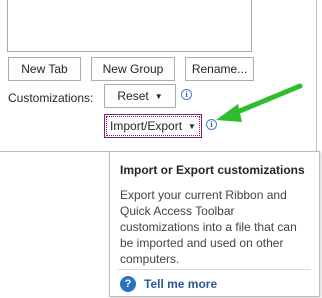 This screenshot has width=322, height=298. Describe the element at coordinates (259, 102) in the screenshot. I see `green-arrow-icon` at that location.